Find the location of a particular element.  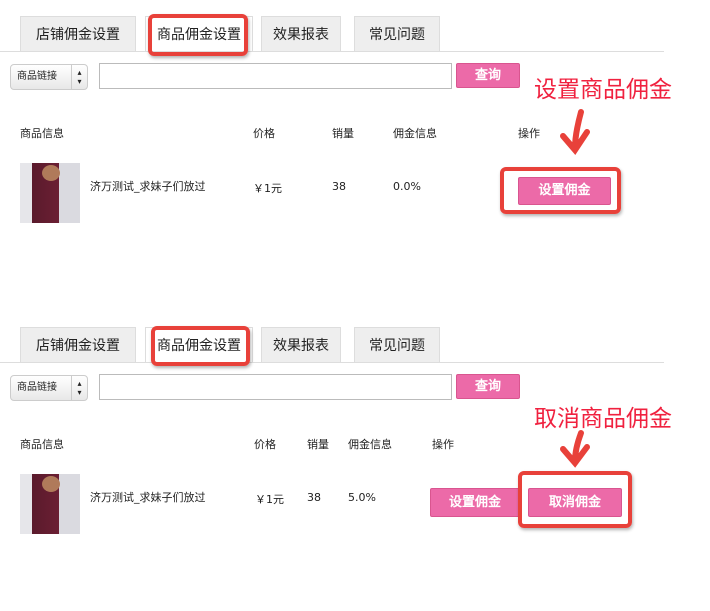

product-commission: 5.0% is located at coordinates (362, 497).